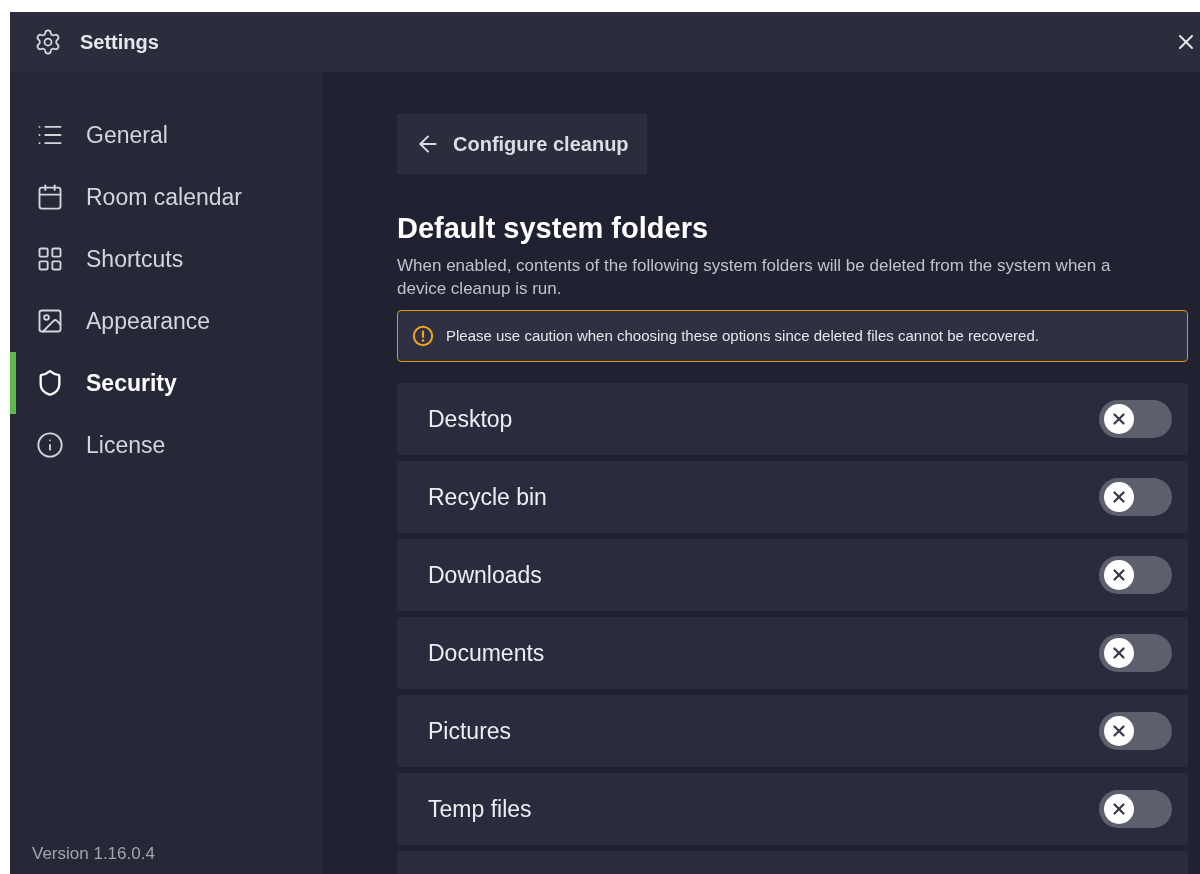 The height and width of the screenshot is (874, 1200). I want to click on folder-label: Recycle bin, so click(487, 497).